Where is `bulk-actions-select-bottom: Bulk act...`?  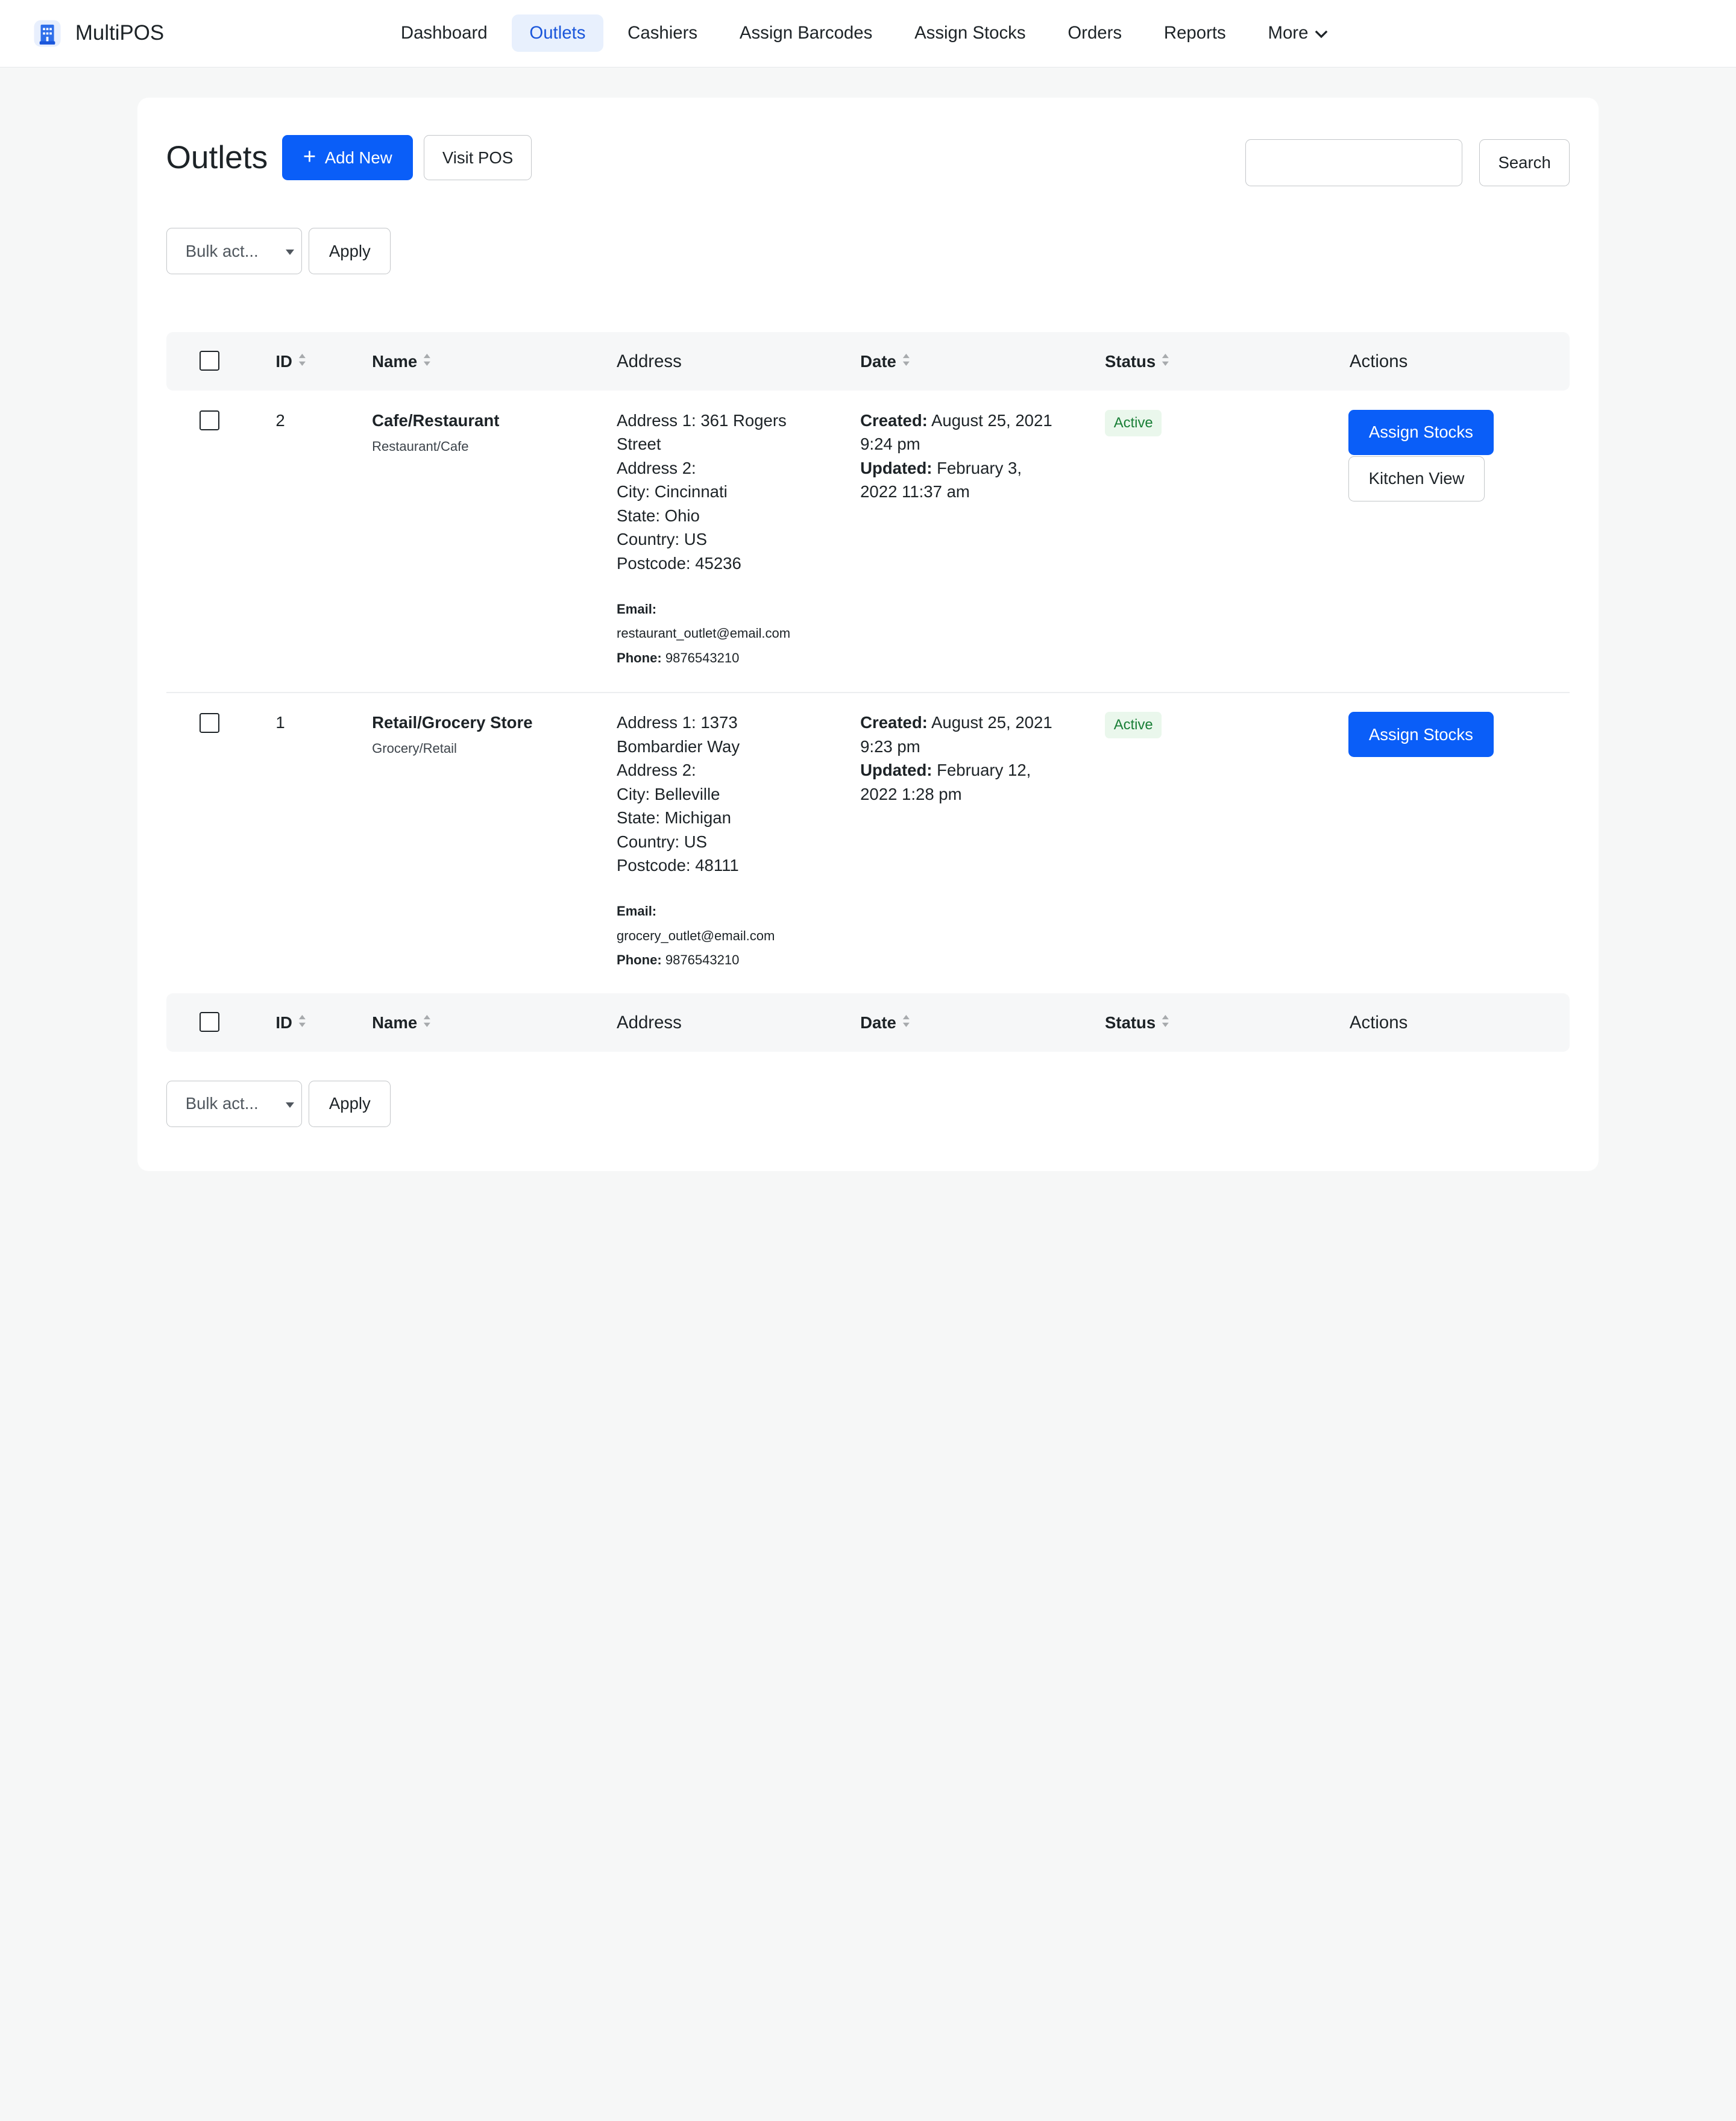 bulk-actions-select-bottom: Bulk act... is located at coordinates (234, 1103).